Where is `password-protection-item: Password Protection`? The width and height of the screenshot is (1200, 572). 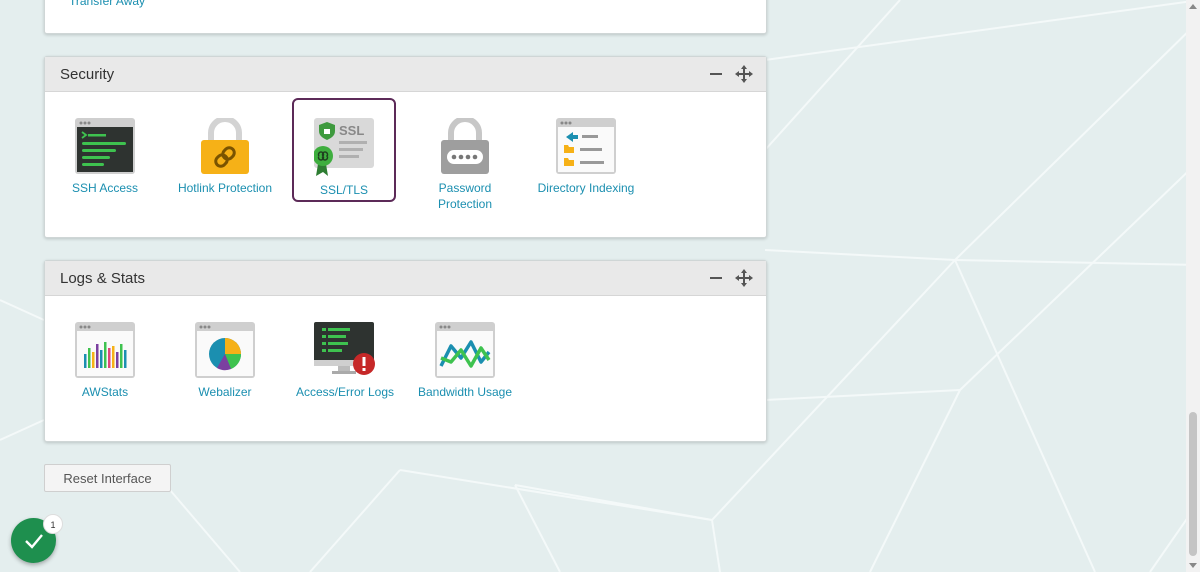 password-protection-item: Password Protection is located at coordinates (465, 154).